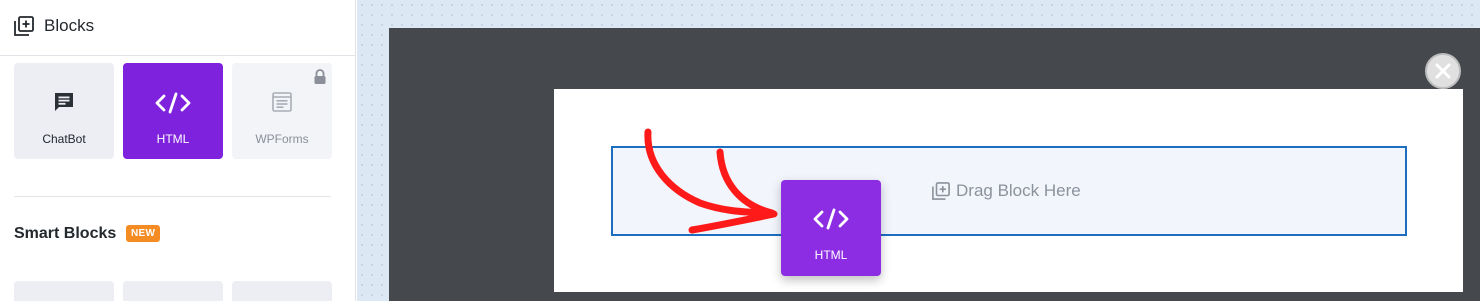 The width and height of the screenshot is (1480, 301). What do you see at coordinates (1018, 190) in the screenshot?
I see `drop-zone-text: Drag Block Here` at bounding box center [1018, 190].